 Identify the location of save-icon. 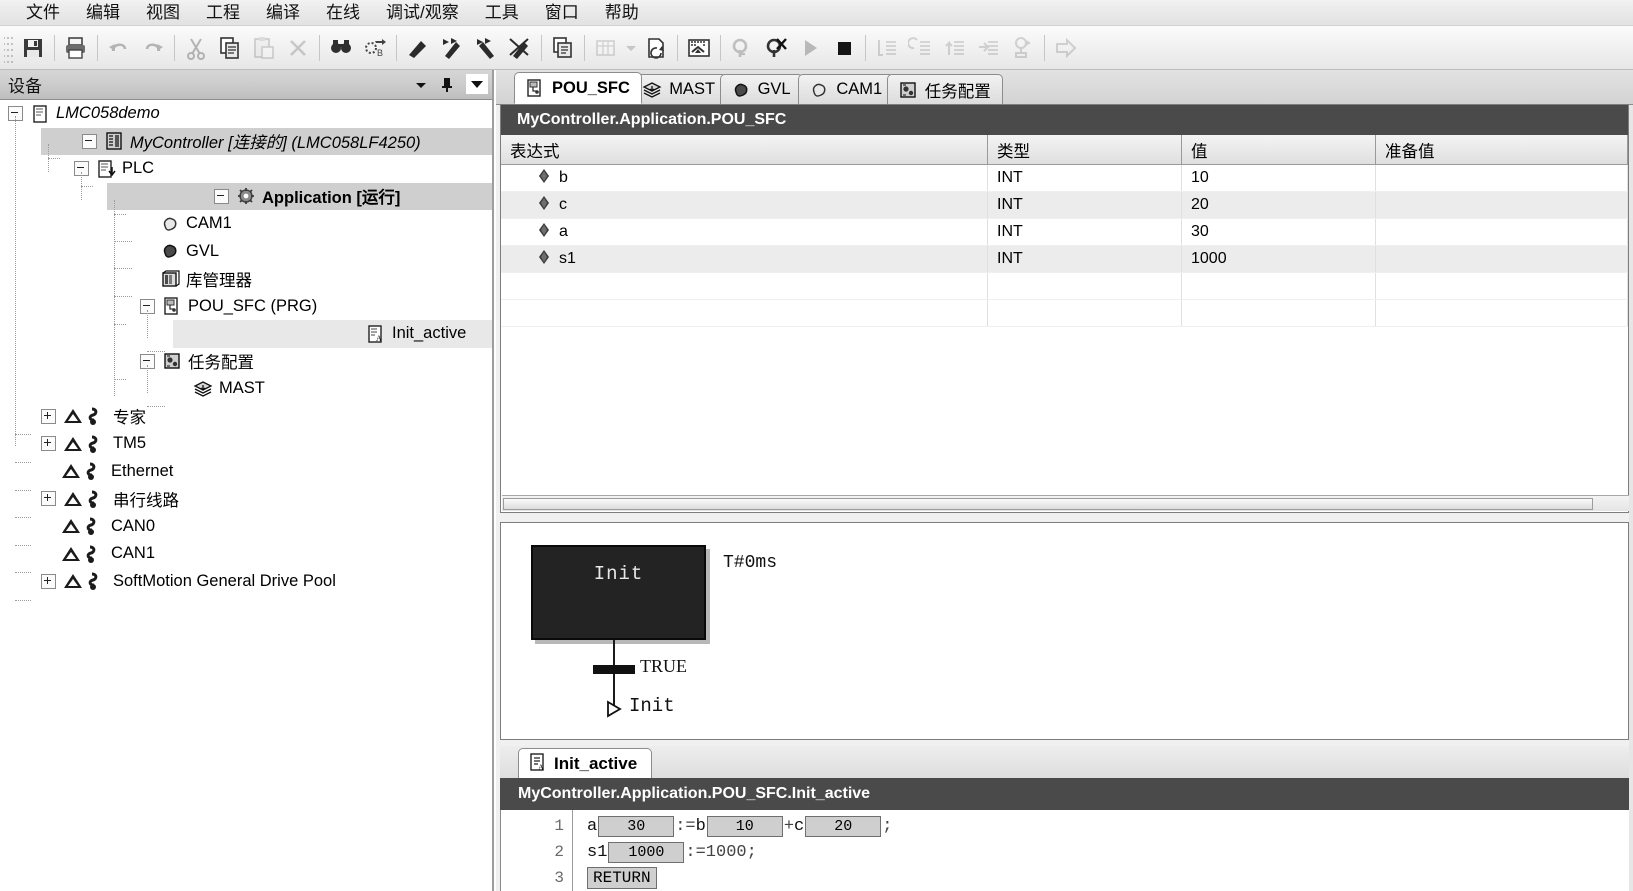
(33, 48).